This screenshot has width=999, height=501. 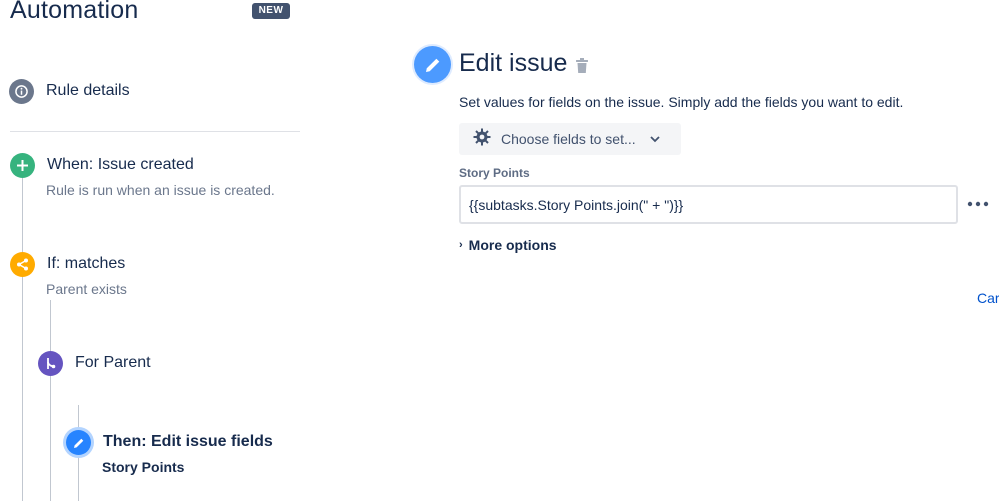 I want to click on more-actions-icon, so click(x=978, y=204).